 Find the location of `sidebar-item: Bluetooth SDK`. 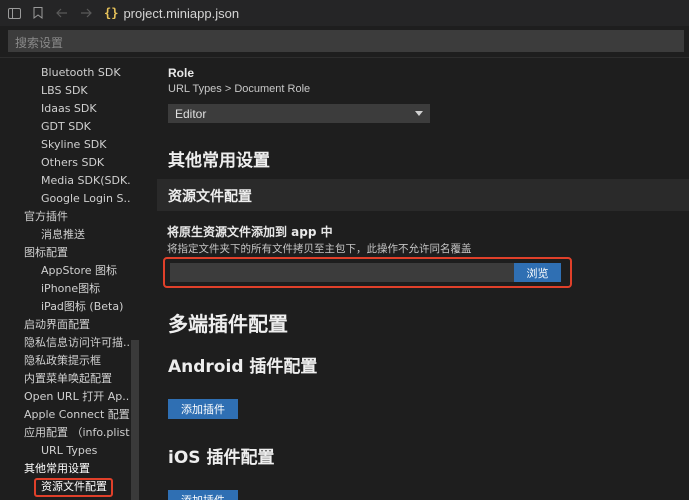

sidebar-item: Bluetooth SDK is located at coordinates (85, 73).